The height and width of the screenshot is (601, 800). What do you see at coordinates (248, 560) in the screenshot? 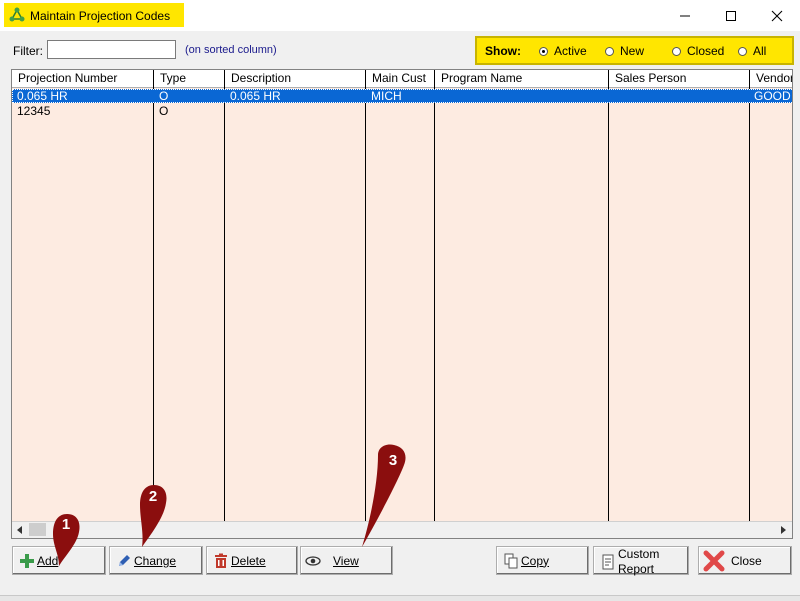
I see `delete-button-label: Delete` at bounding box center [248, 560].